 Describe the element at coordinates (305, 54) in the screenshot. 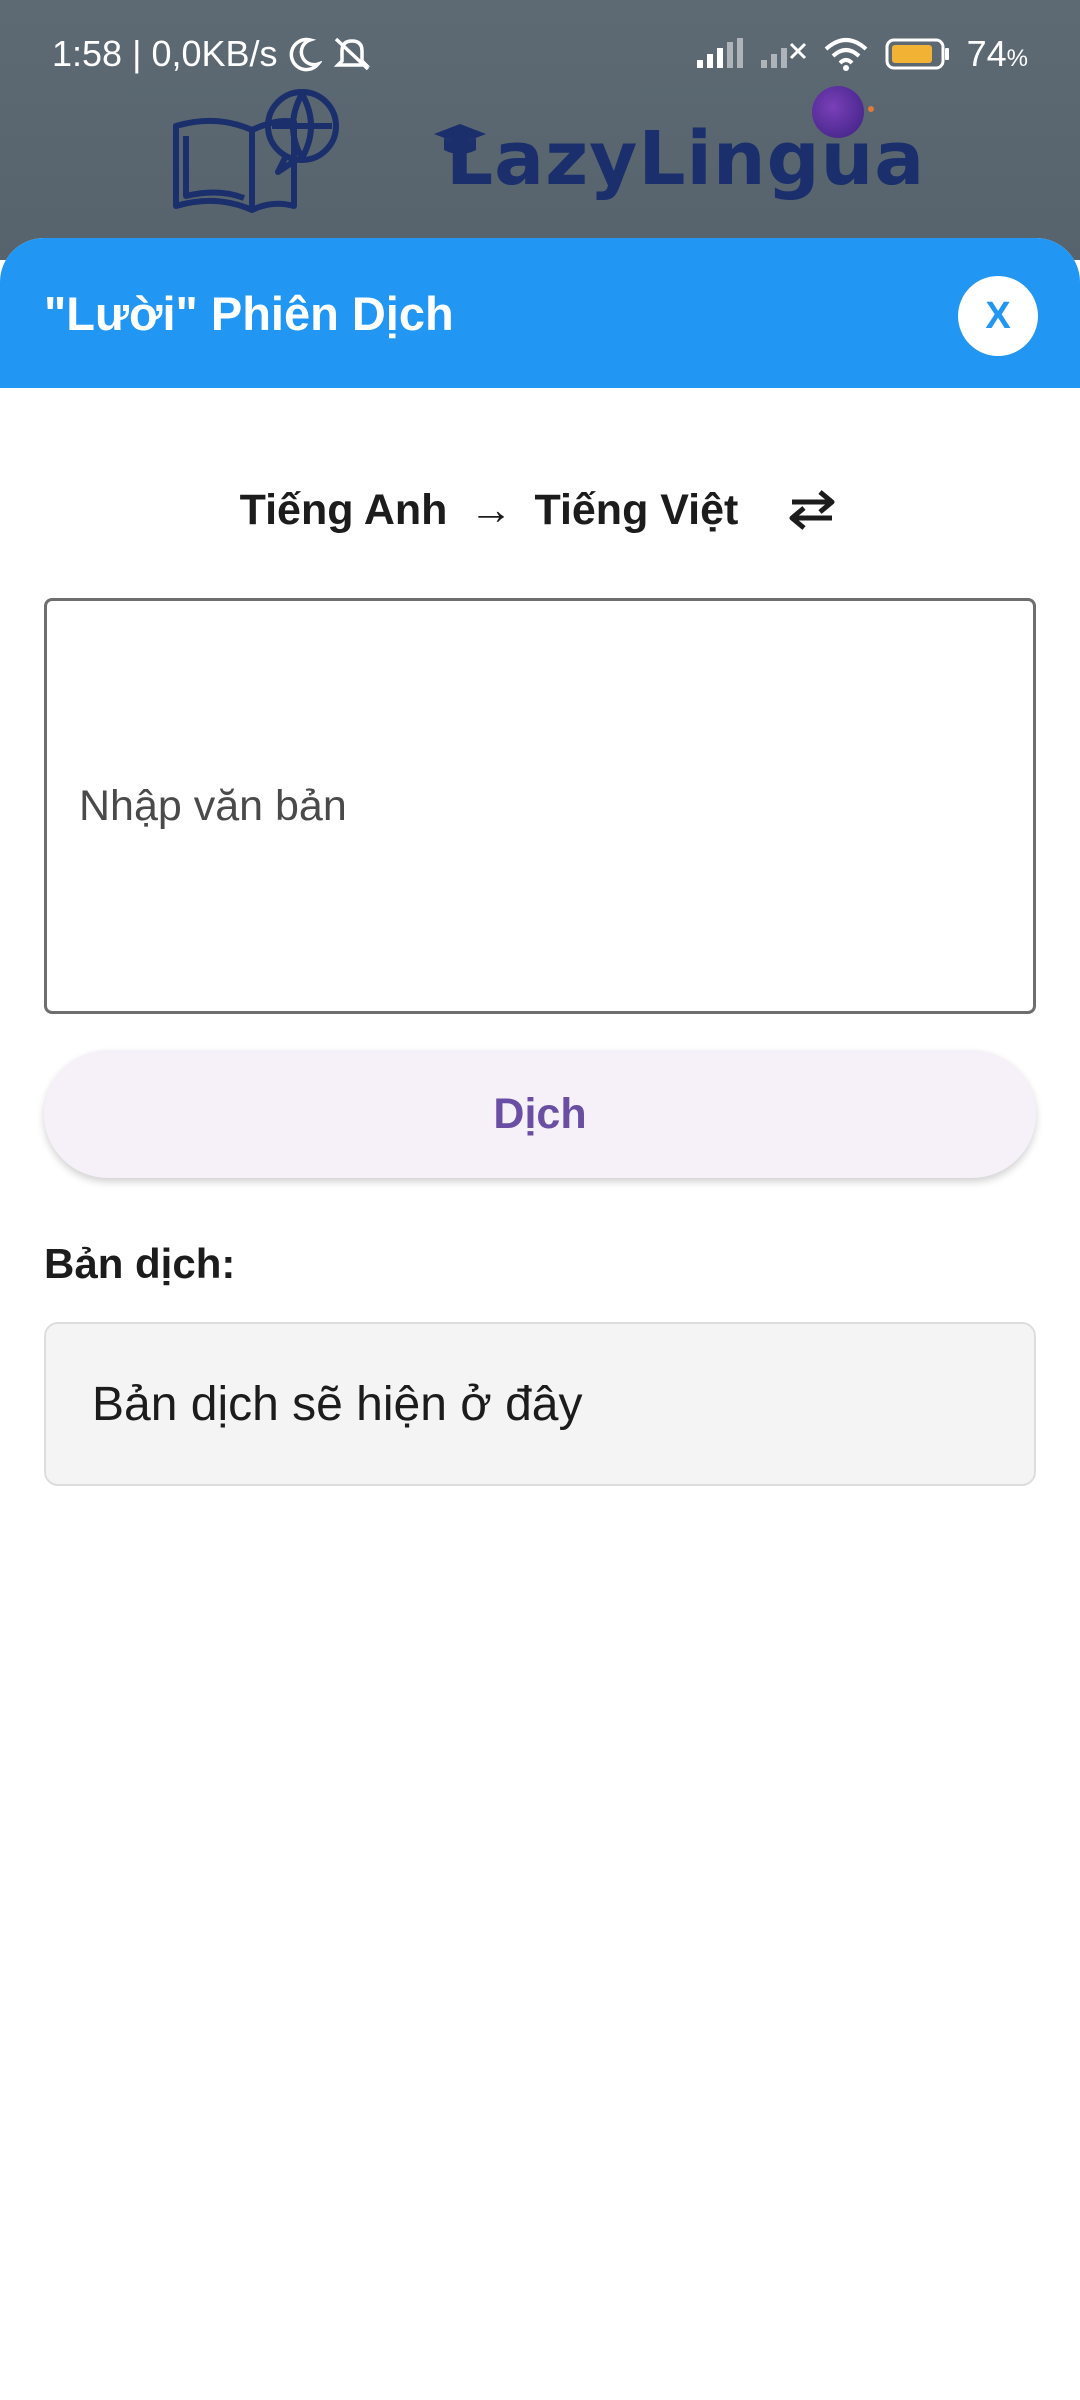

I see `moon-icon` at that location.